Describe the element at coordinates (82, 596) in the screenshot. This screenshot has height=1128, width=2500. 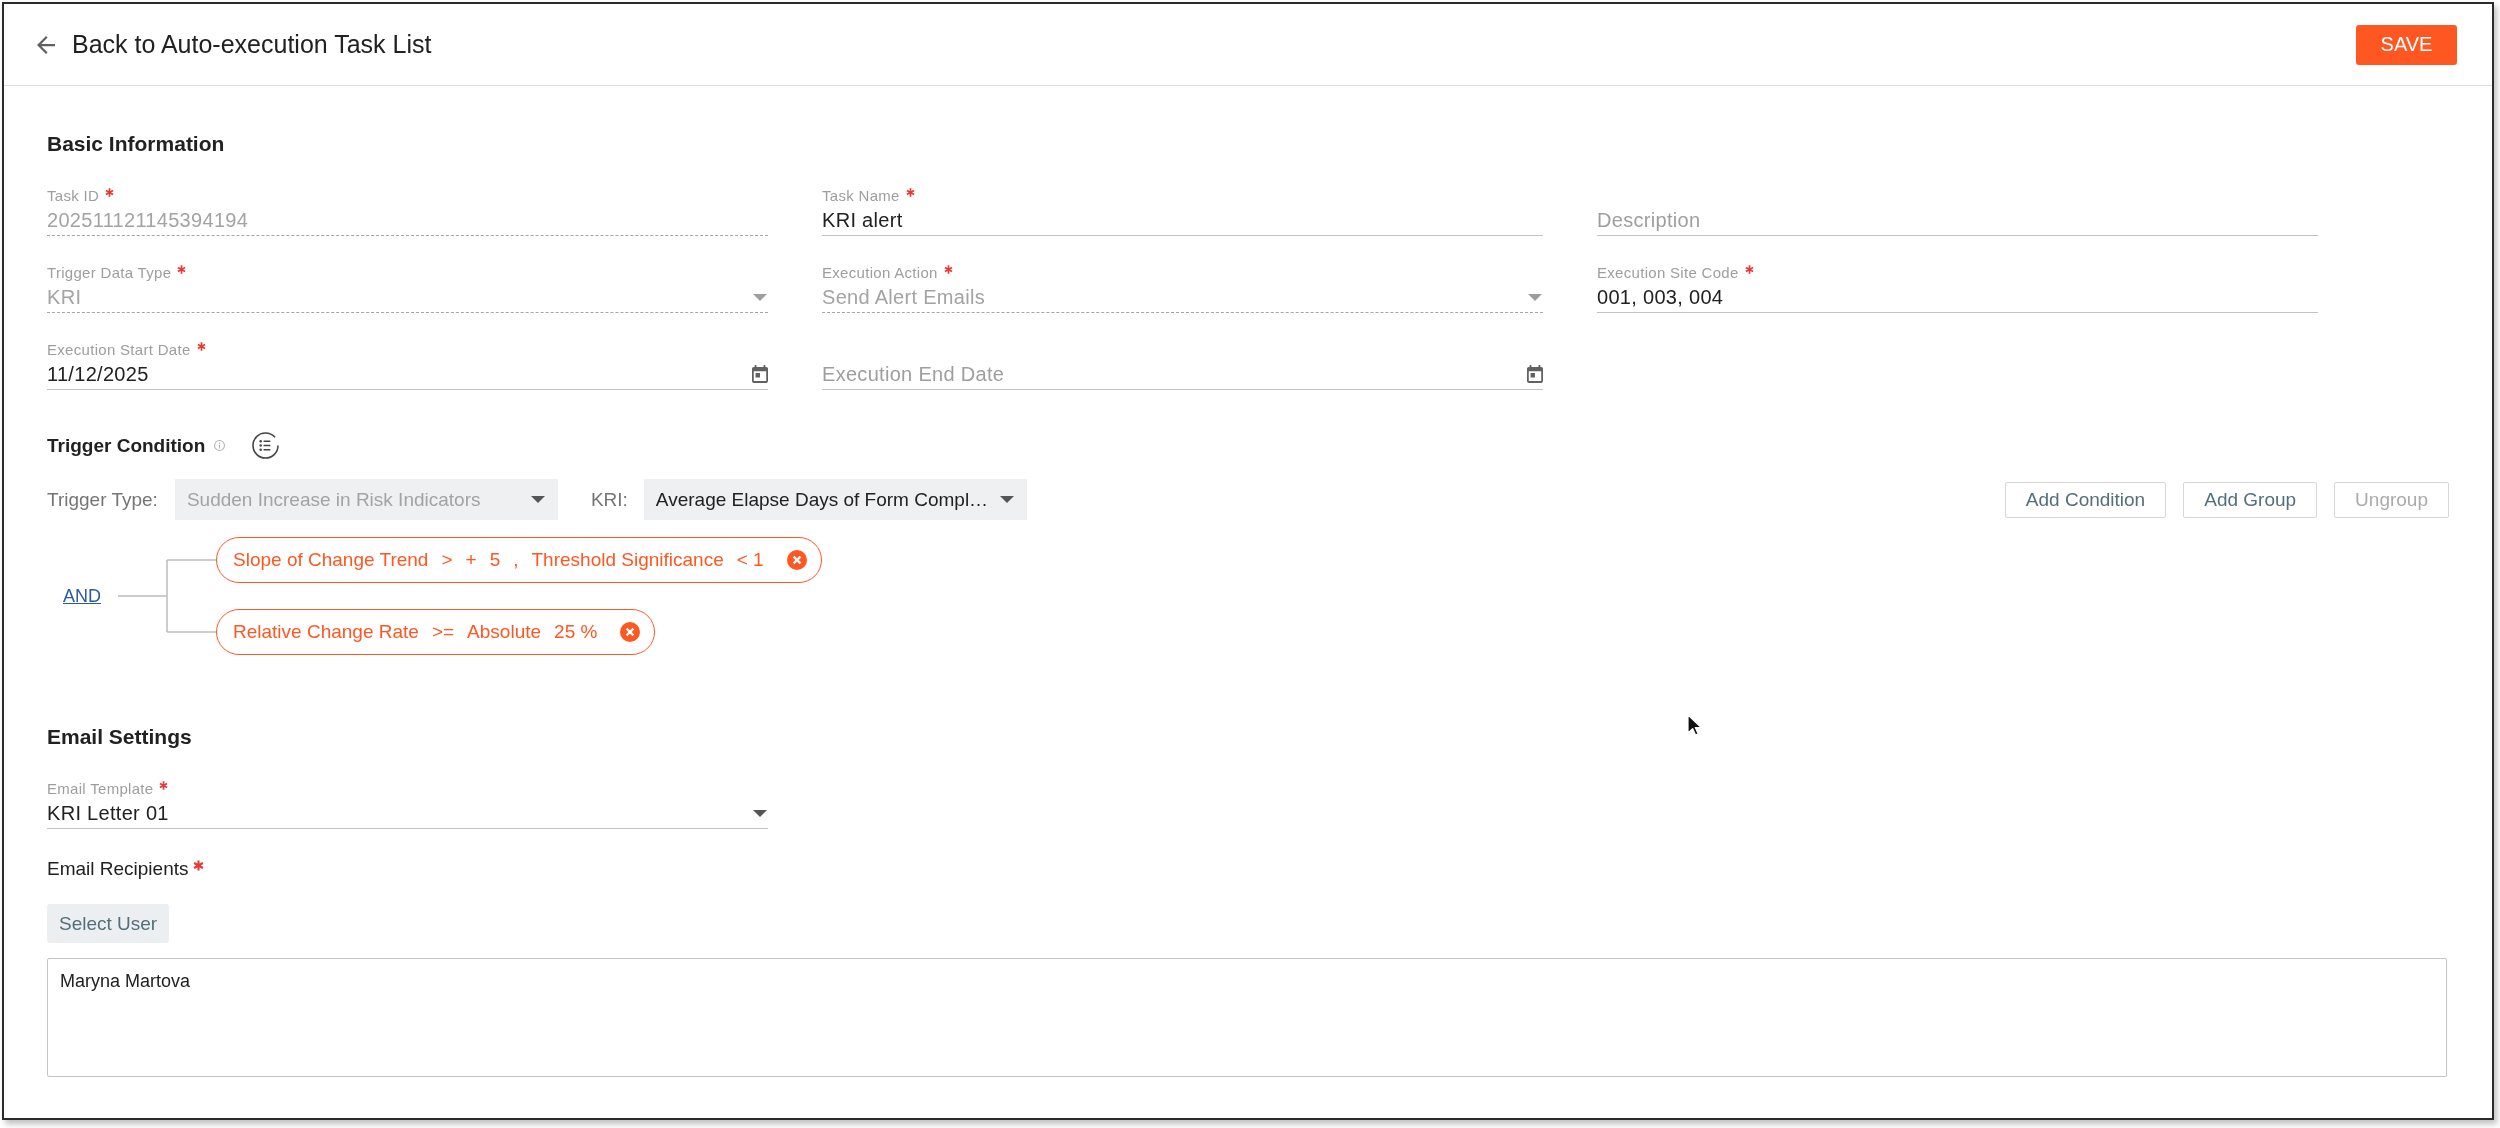
I see `operator-link: AND` at that location.